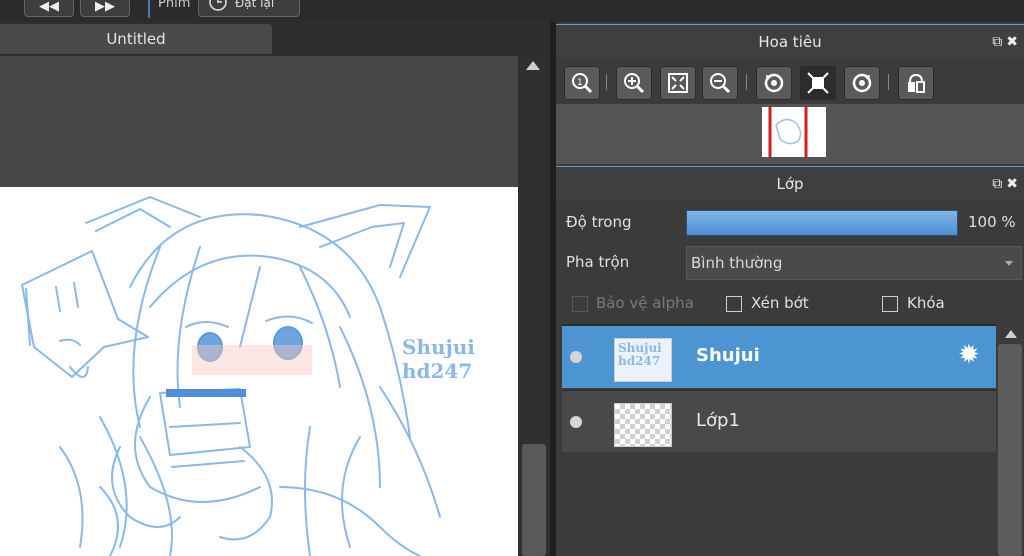 The height and width of the screenshot is (556, 1024). Describe the element at coordinates (136, 39) in the screenshot. I see `document-tab: Untitled` at that location.